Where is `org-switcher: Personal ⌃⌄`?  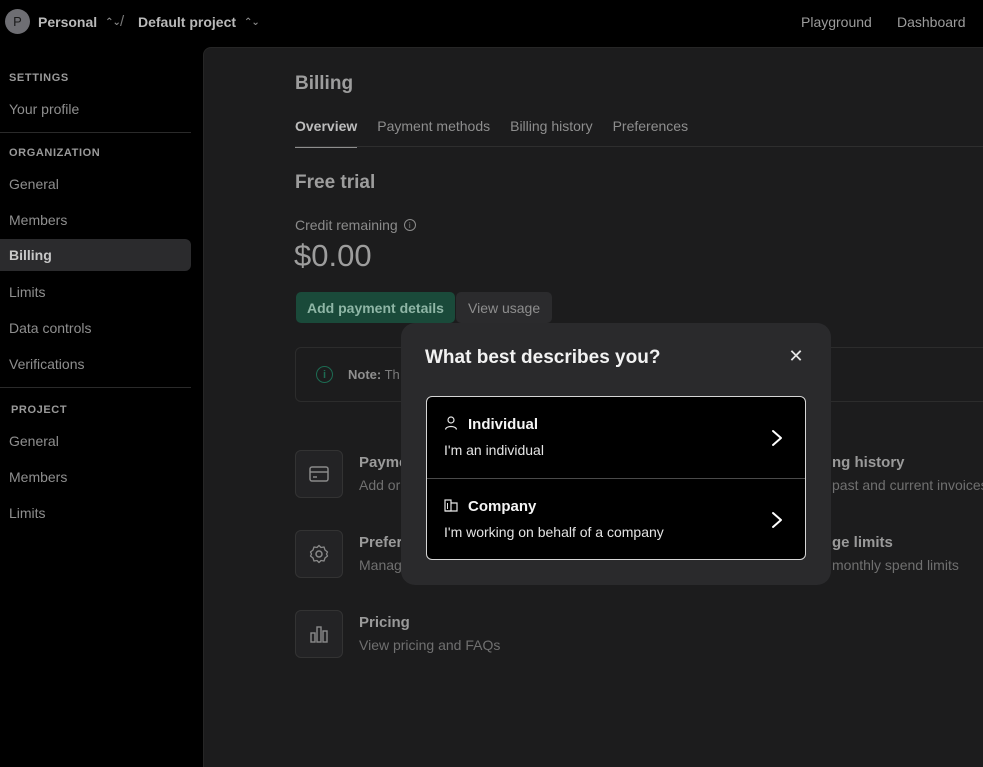 org-switcher: Personal ⌃⌄ is located at coordinates (79, 22).